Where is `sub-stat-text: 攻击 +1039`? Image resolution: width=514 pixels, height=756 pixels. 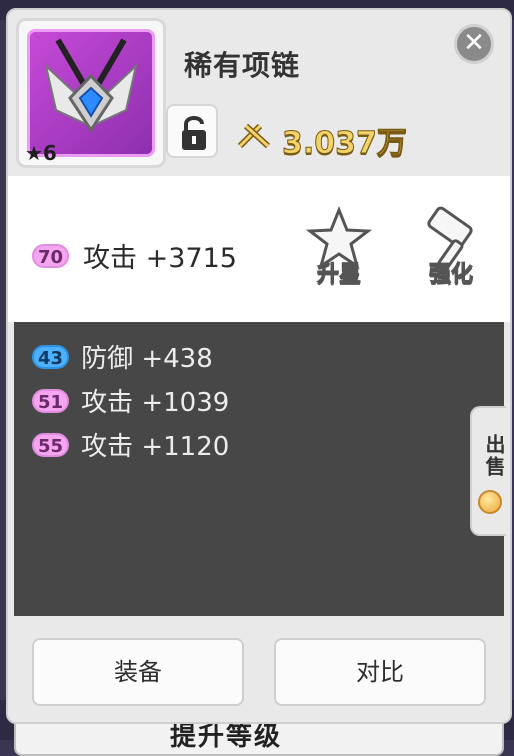
sub-stat-text: 攻击 +1039 is located at coordinates (155, 403).